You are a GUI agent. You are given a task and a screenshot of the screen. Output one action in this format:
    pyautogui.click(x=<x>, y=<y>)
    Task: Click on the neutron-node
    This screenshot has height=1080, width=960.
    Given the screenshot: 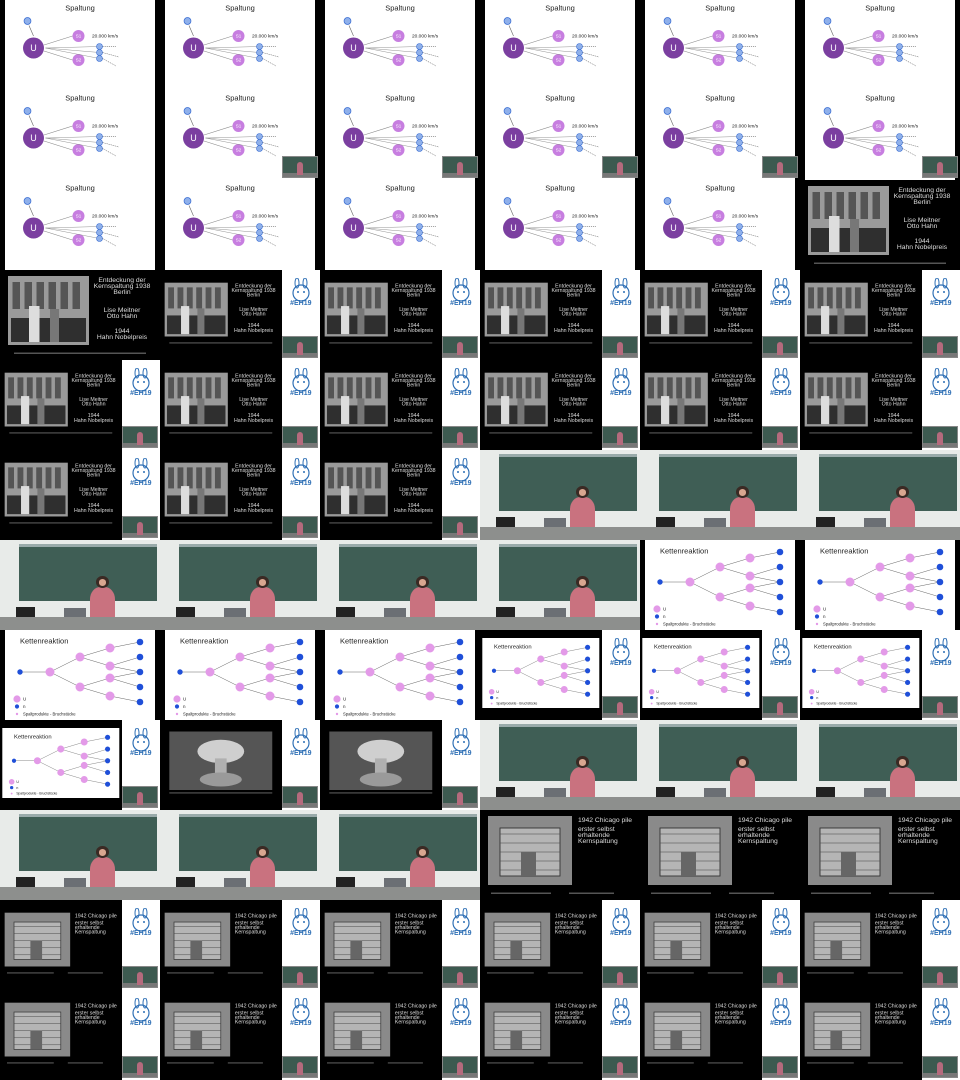 What is the action you would take?
    pyautogui.click(x=667, y=111)
    